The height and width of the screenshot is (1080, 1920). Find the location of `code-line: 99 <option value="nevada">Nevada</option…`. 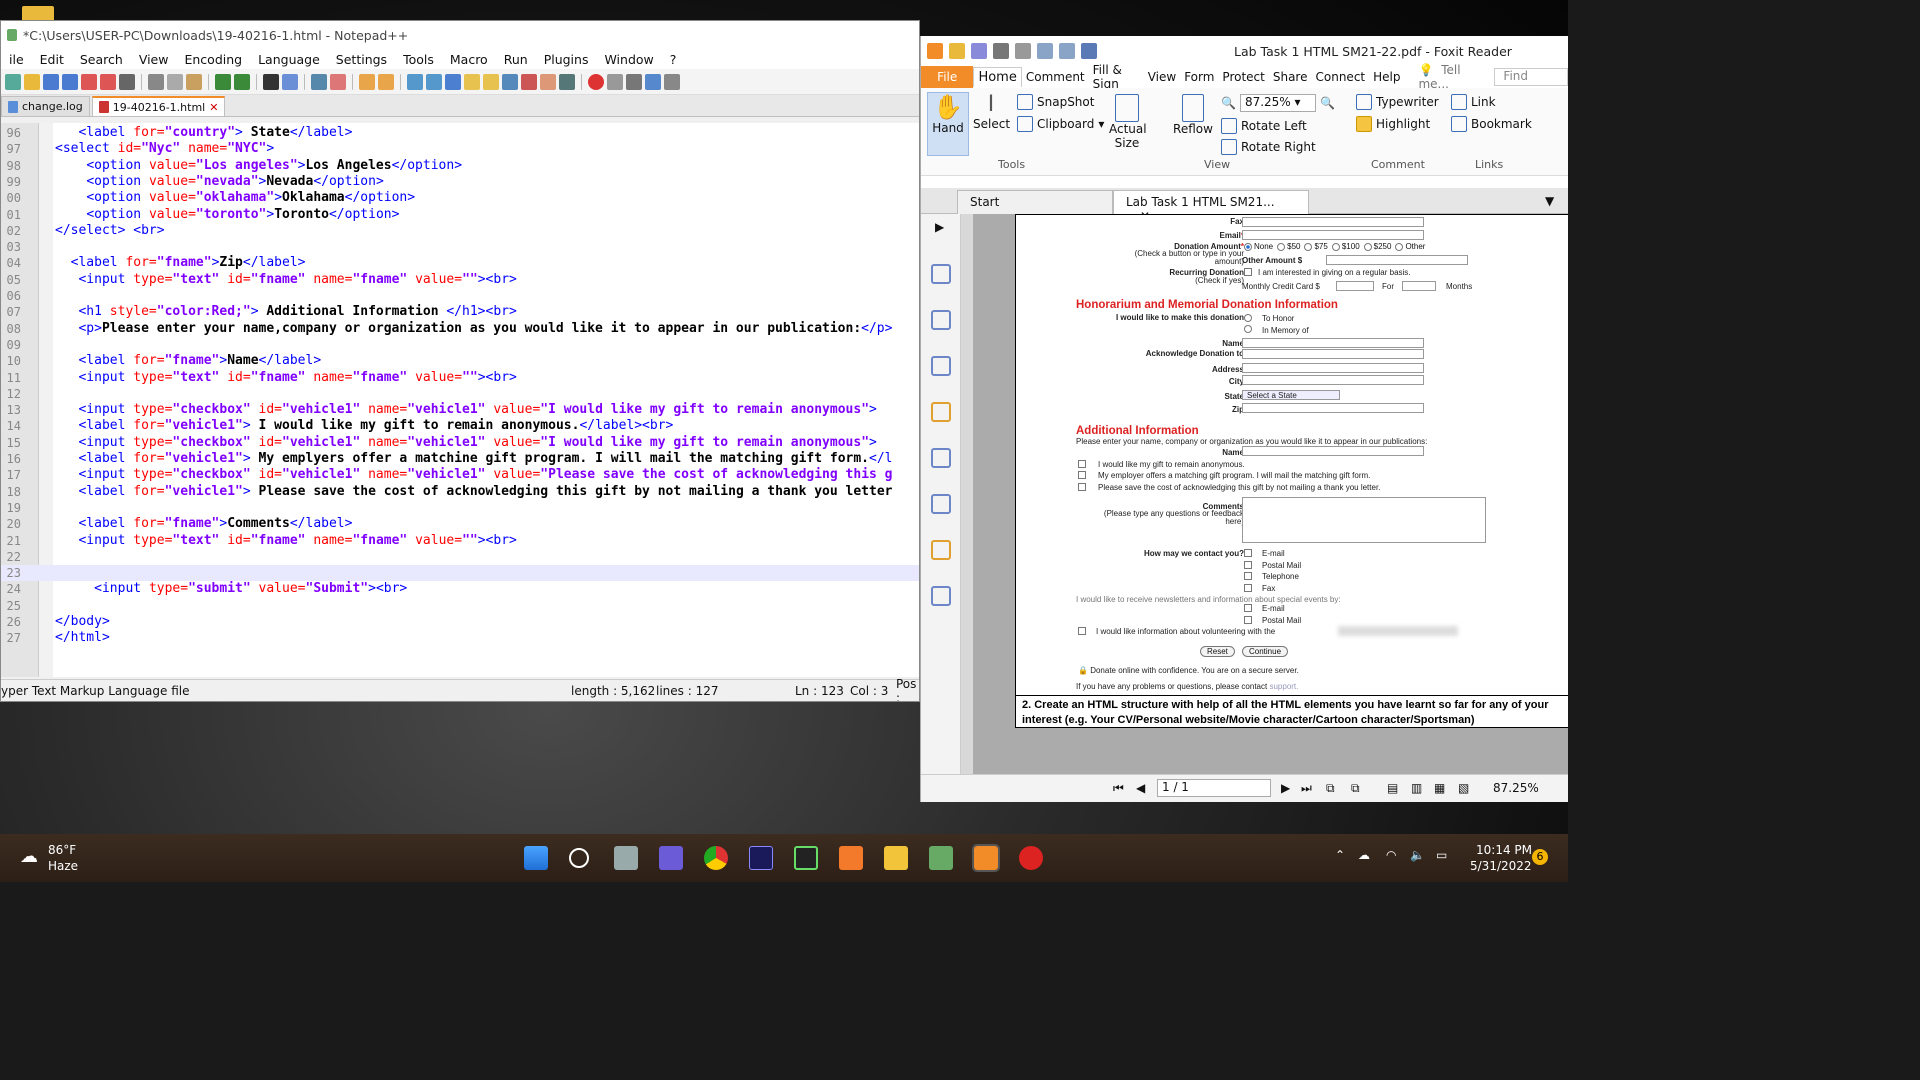

code-line: 99 <option value="nevada">Nevada</option… is located at coordinates (460, 182).